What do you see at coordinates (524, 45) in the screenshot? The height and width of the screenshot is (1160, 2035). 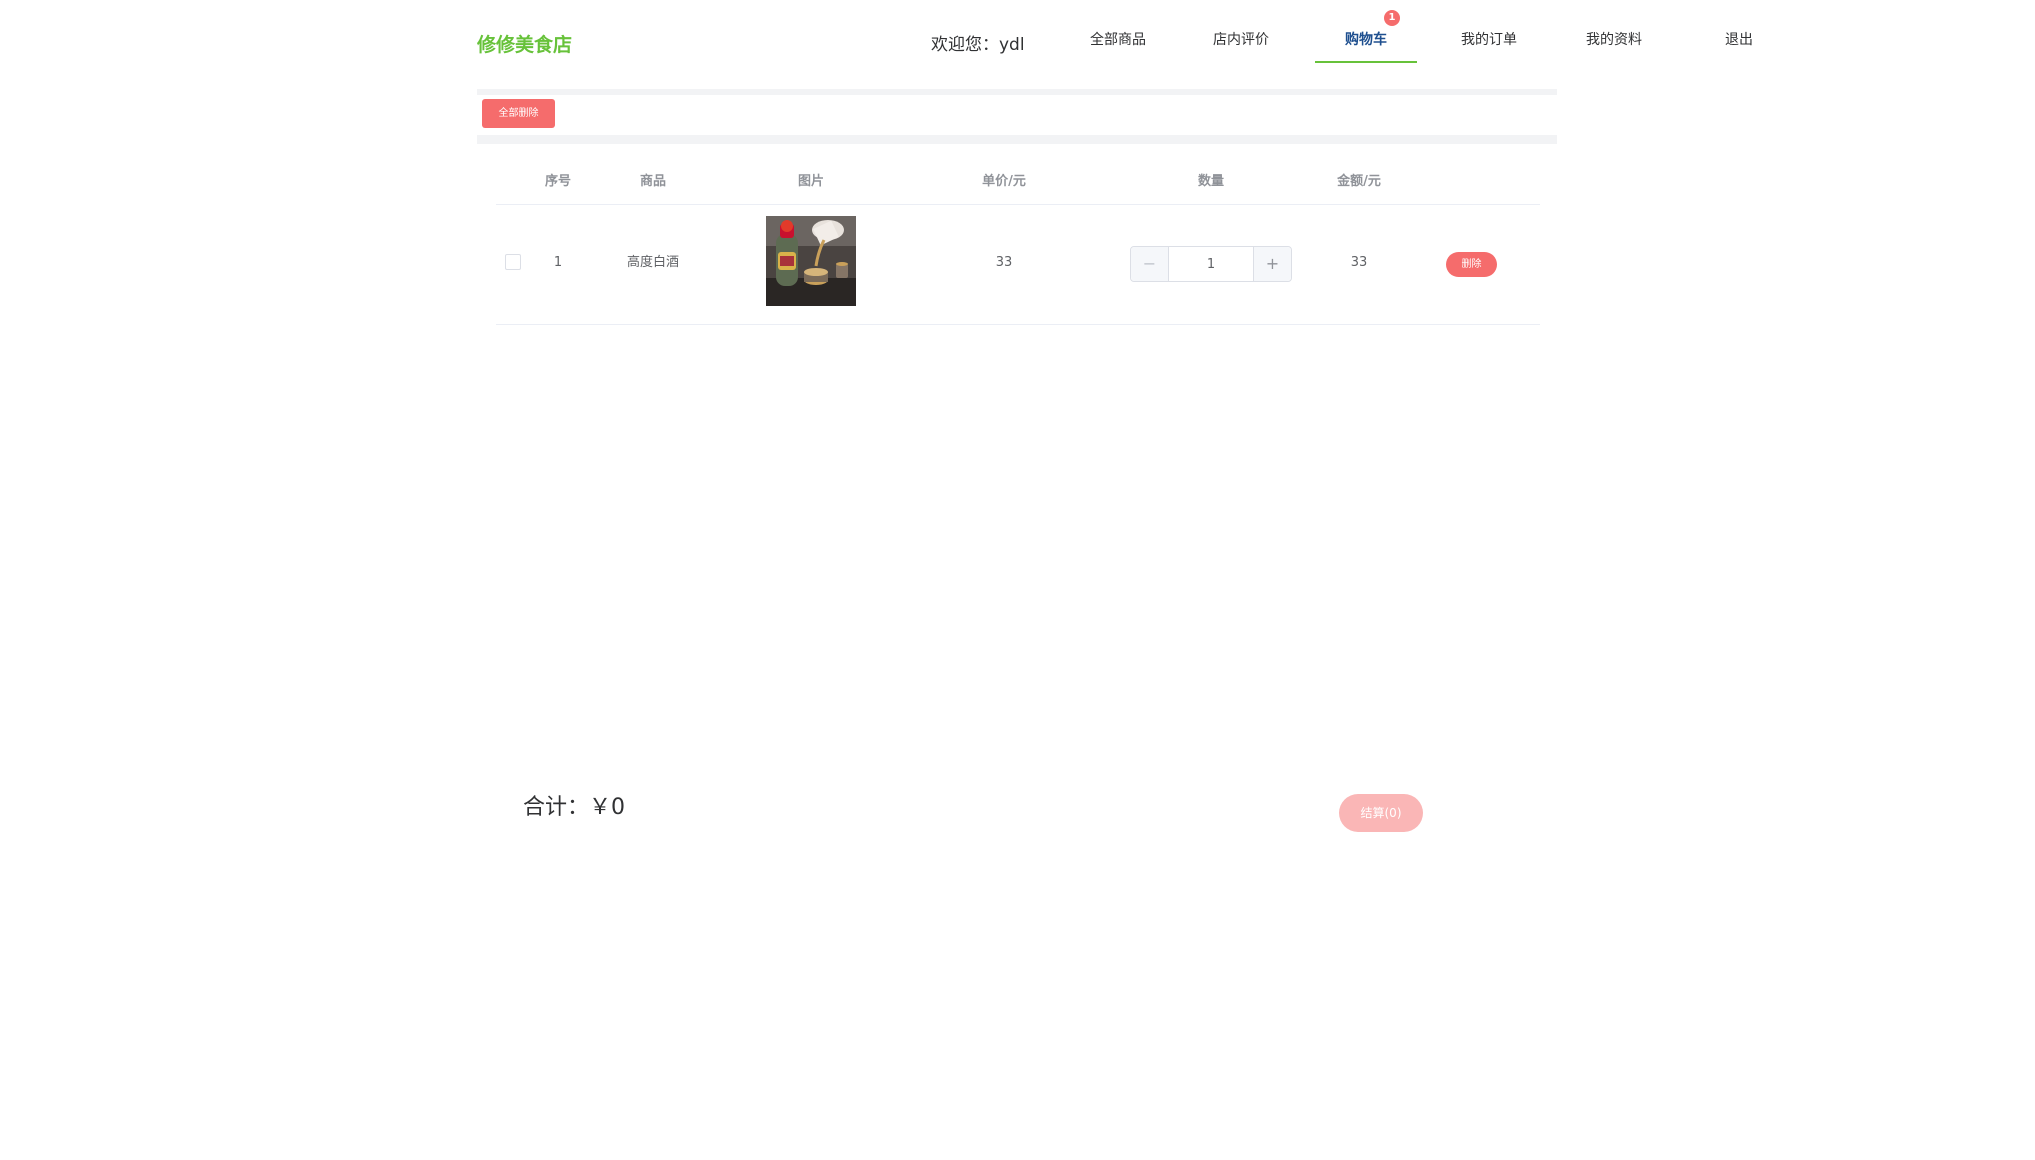 I see `shop-logo: 修修美食店` at bounding box center [524, 45].